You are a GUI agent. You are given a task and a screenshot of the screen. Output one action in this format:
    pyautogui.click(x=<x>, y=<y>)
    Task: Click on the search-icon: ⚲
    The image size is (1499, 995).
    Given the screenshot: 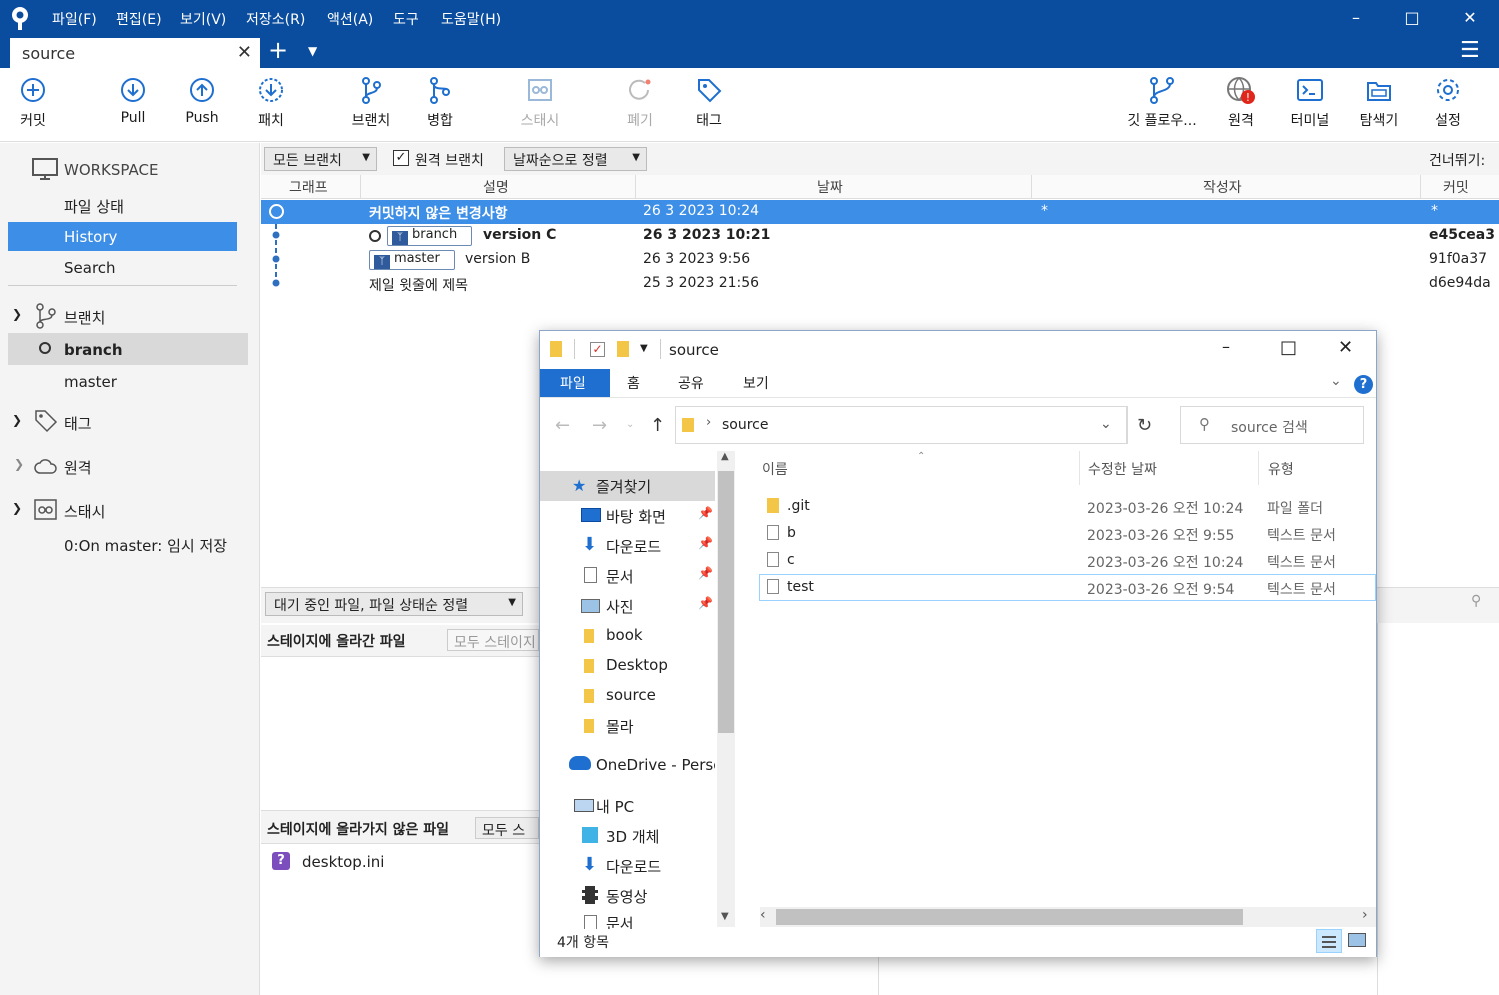 What is the action you would take?
    pyautogui.click(x=1484, y=605)
    